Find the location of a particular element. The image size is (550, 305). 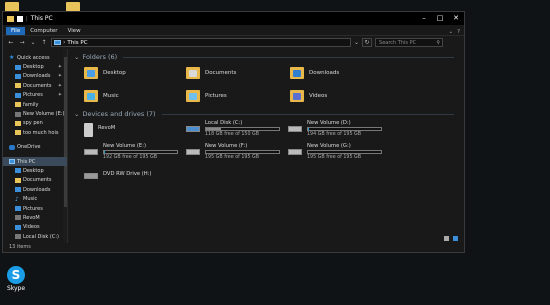

sidebar-item-pictures: Pictures ✦ is located at coordinates (35, 95).